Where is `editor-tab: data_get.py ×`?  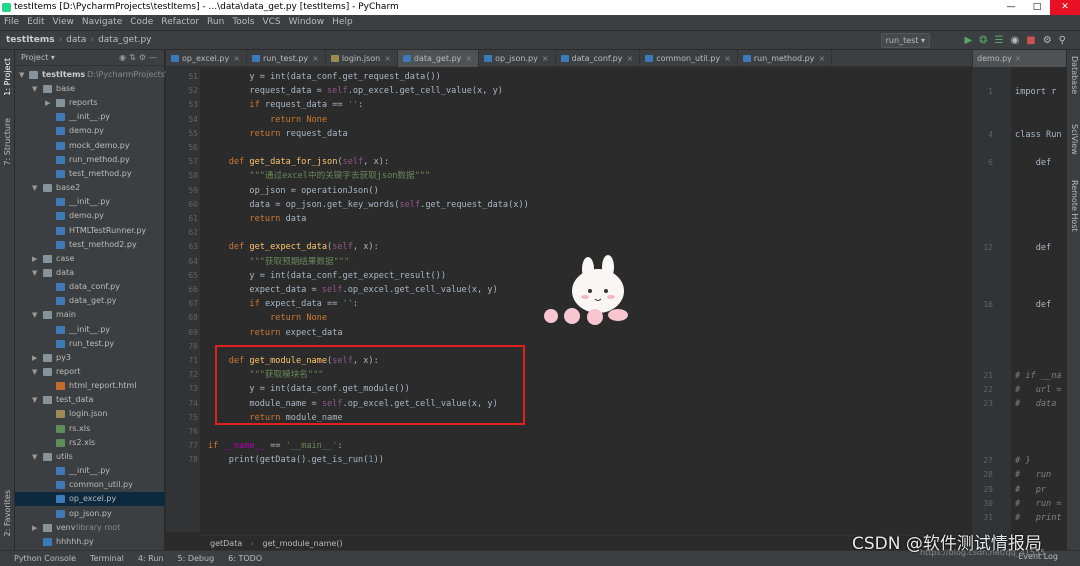
editor-tab: data_get.py × is located at coordinates (438, 58).